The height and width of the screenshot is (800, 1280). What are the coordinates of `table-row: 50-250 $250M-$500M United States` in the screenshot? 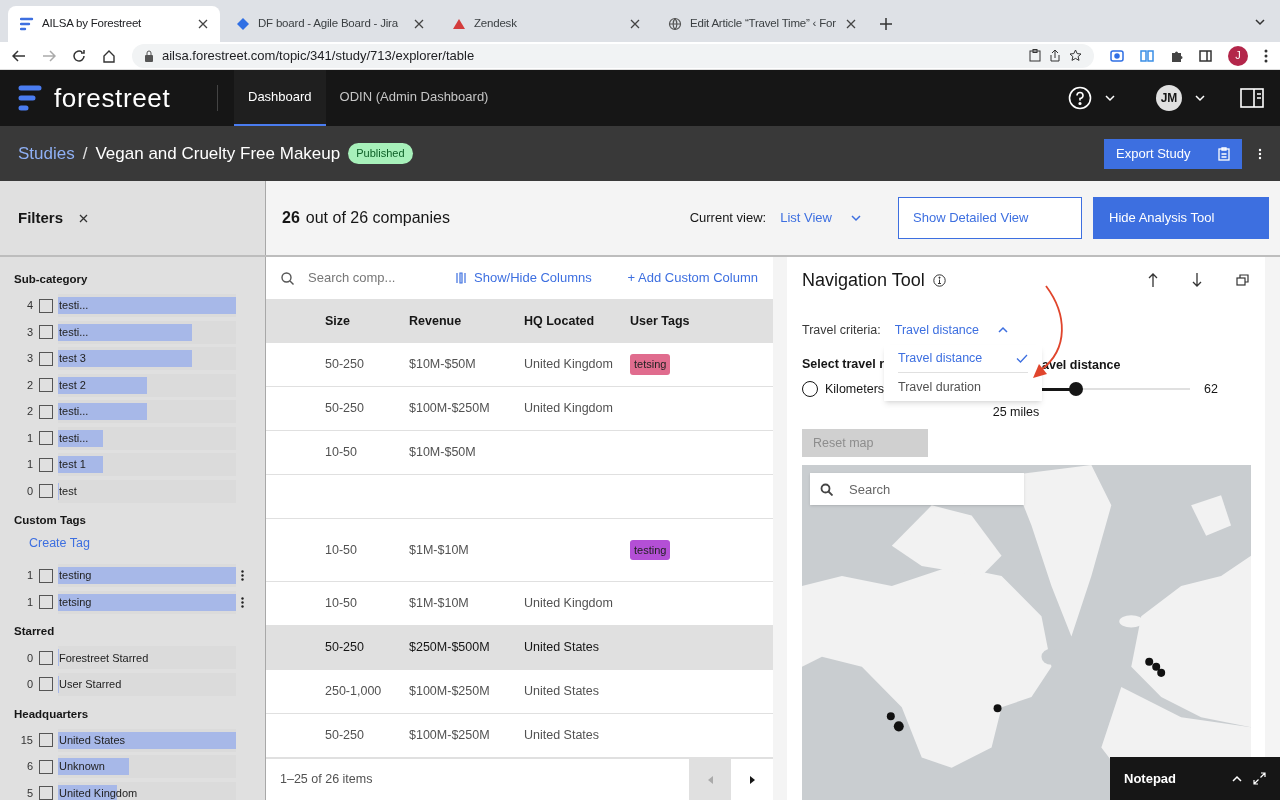 It's located at (519, 648).